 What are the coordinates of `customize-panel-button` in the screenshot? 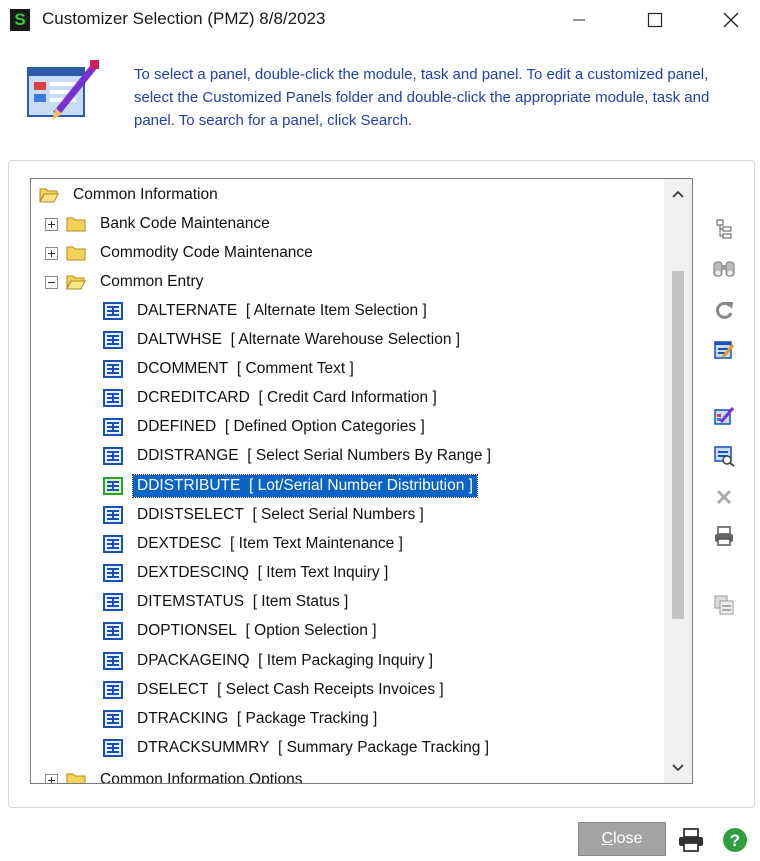 It's located at (724, 416).